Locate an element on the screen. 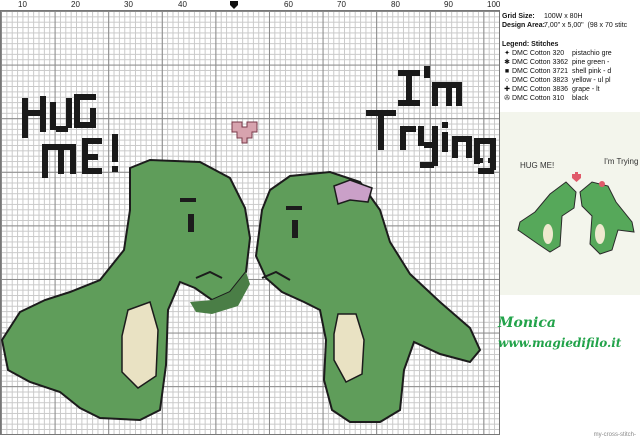  legend-code: DMC Cotton 320 is located at coordinates (538, 53).